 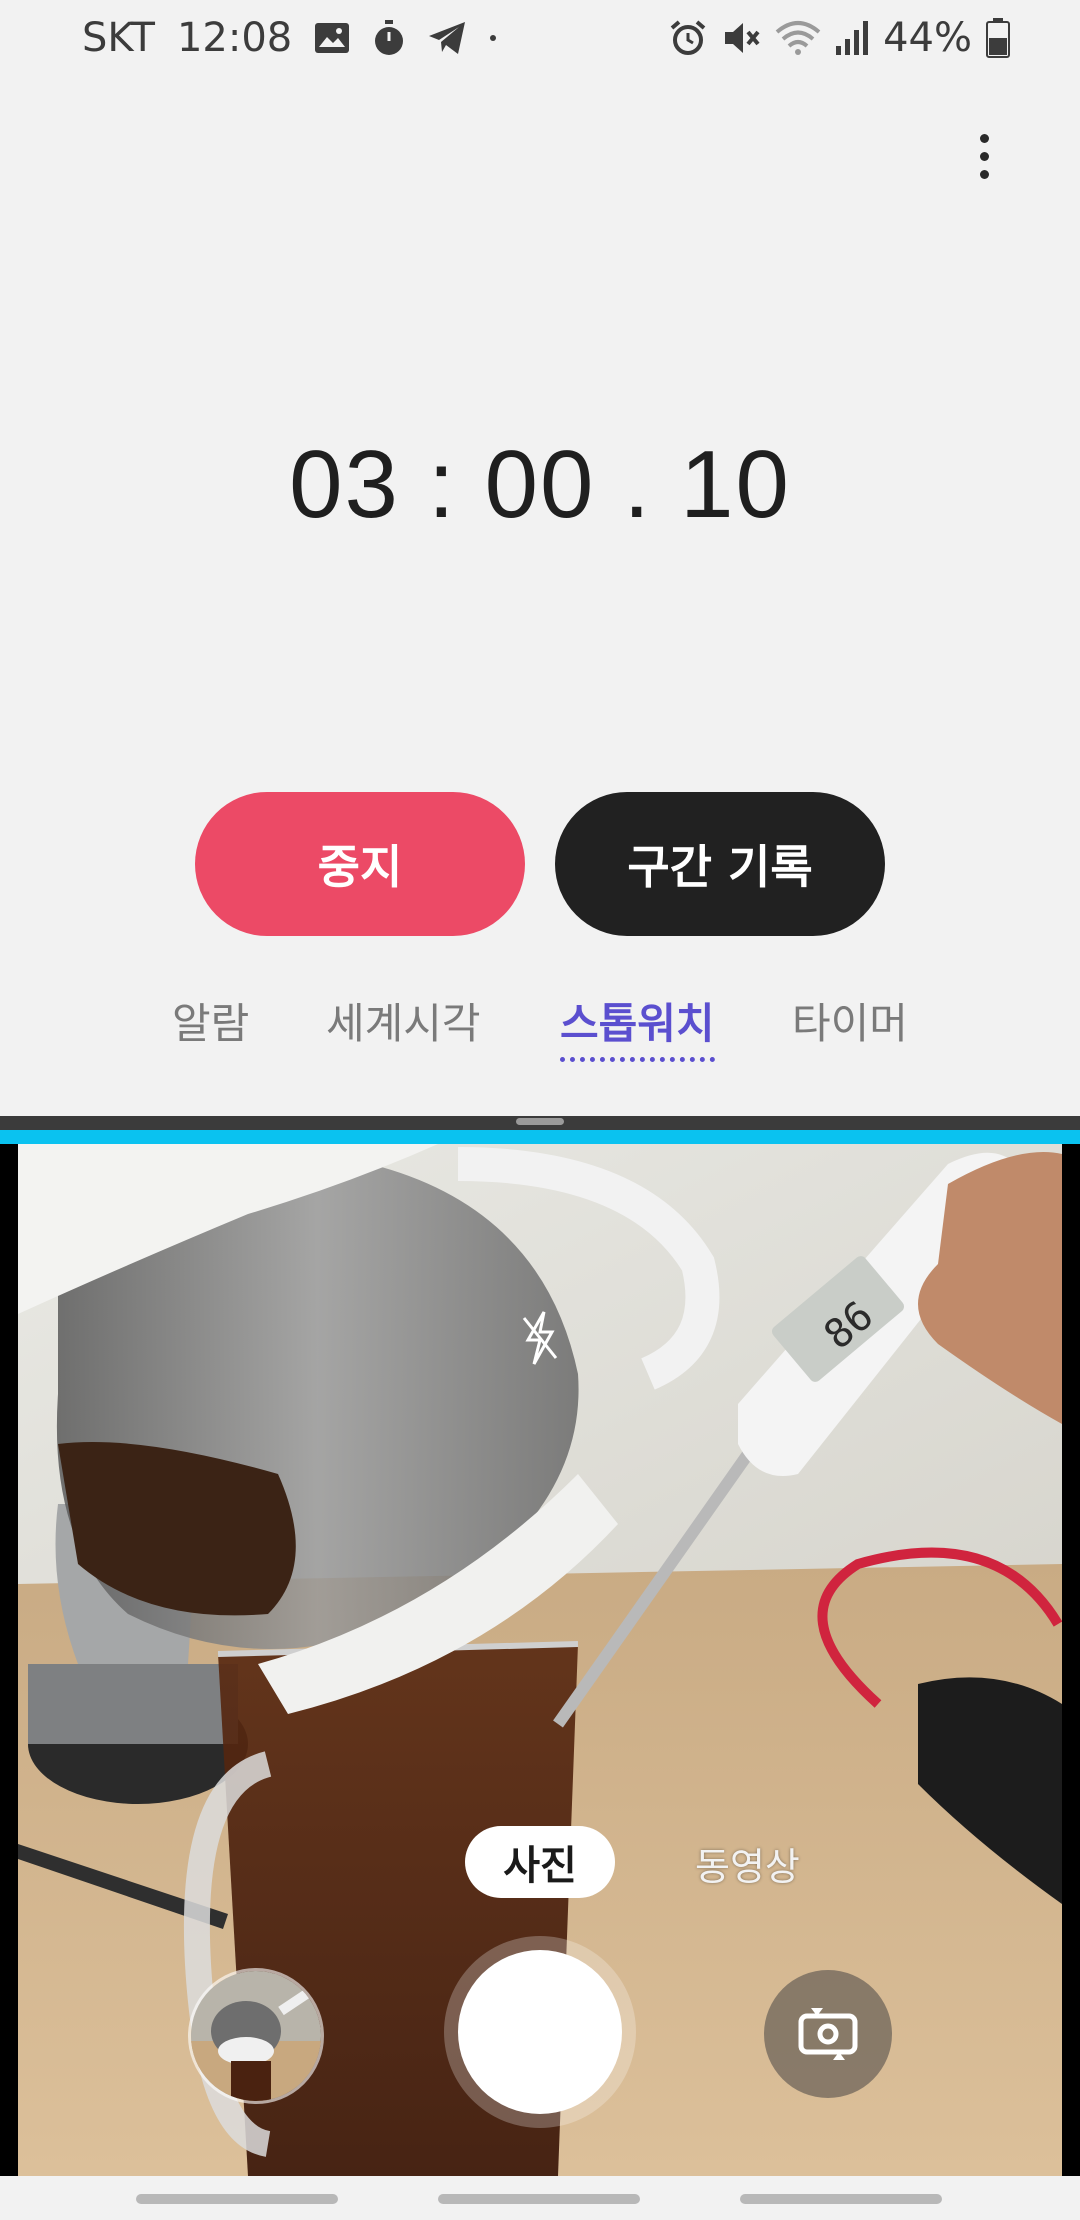 I want to click on flash-off-icon, so click(x=540, y=1338).